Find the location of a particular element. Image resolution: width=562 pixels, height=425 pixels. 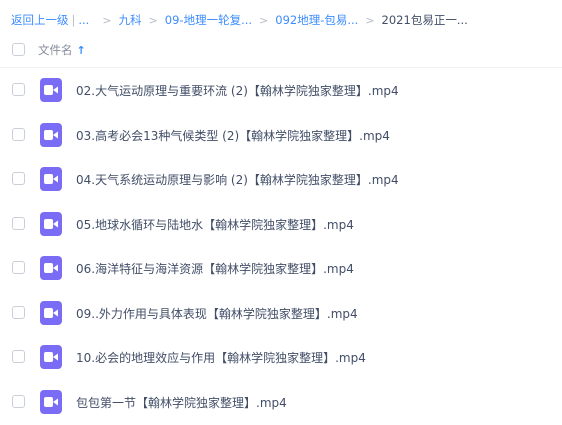

file-name: 09..外力作用与具体表现【翰林学院独家整理】.mp4 is located at coordinates (217, 313).